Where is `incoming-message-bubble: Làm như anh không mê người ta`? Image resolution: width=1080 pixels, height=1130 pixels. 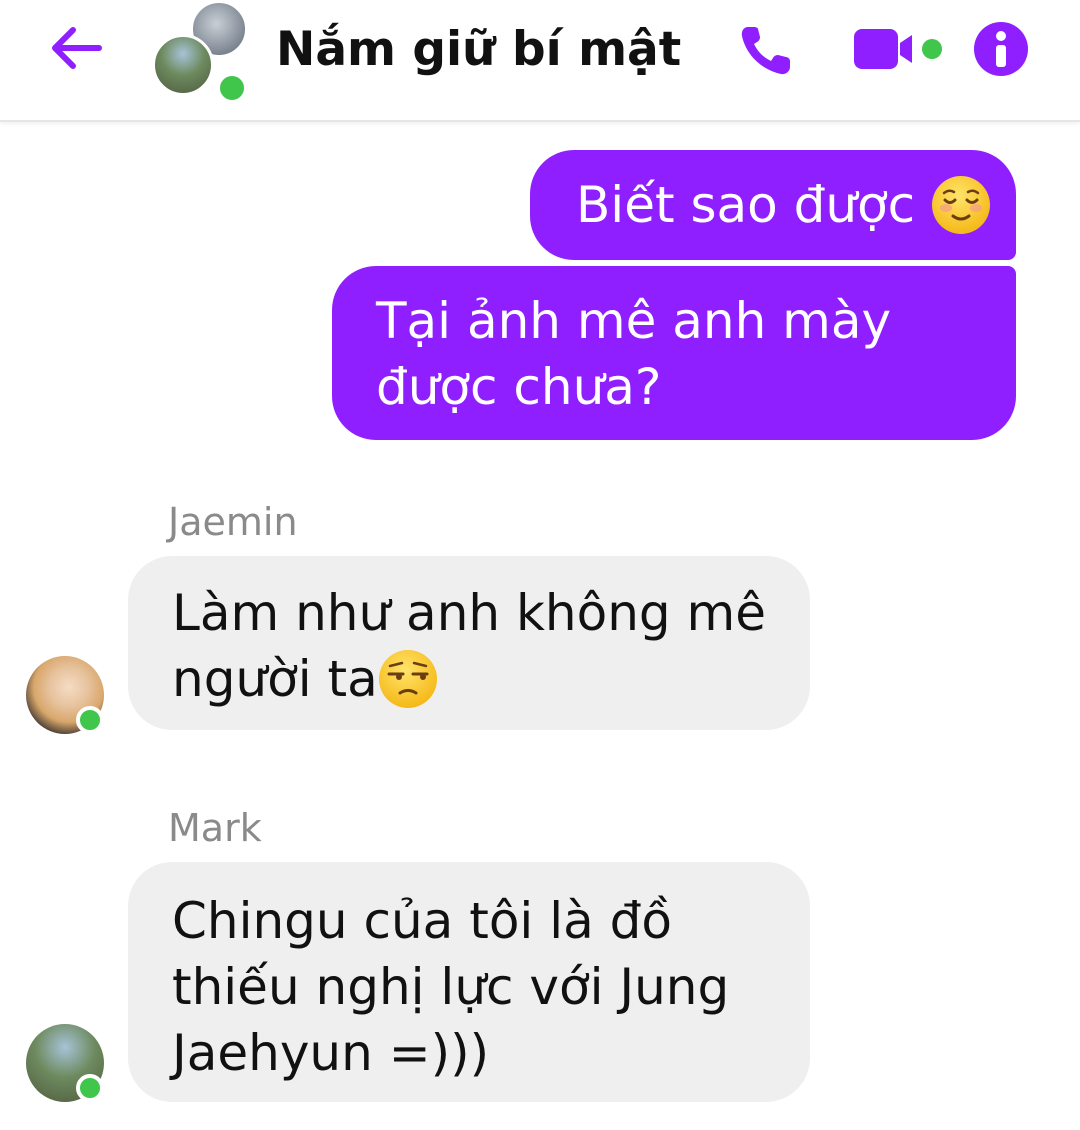
incoming-message-bubble: Làm như anh không mê người ta is located at coordinates (469, 643).